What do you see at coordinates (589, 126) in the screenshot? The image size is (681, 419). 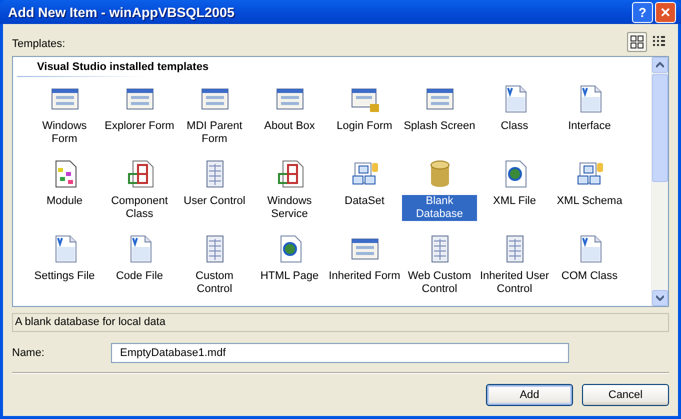 I see `template-label: Interface` at bounding box center [589, 126].